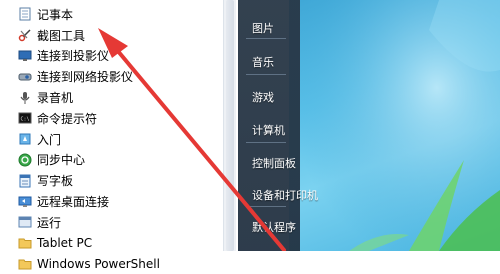 The width and height of the screenshot is (500, 274). Describe the element at coordinates (116, 14) in the screenshot. I see `program-item-notepad: 记事本` at that location.